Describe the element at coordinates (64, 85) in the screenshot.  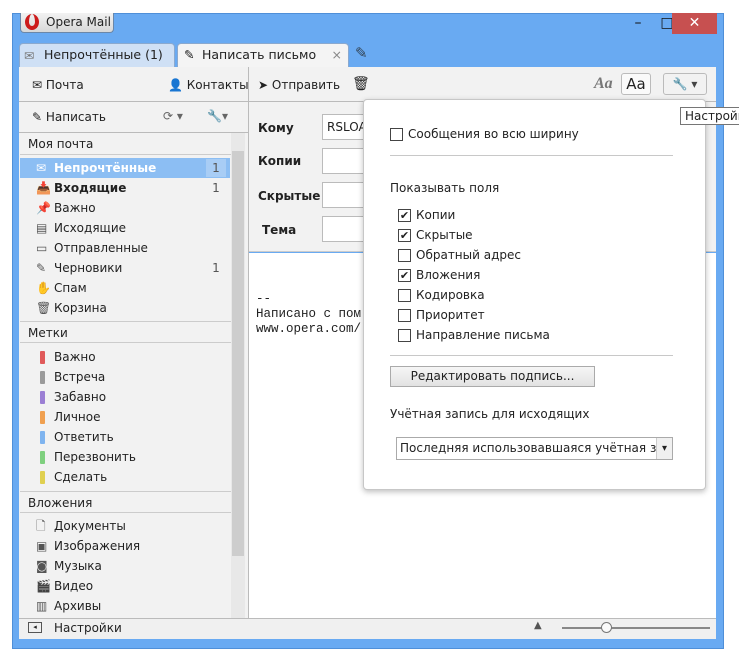
I see `mail-label: Почта` at that location.